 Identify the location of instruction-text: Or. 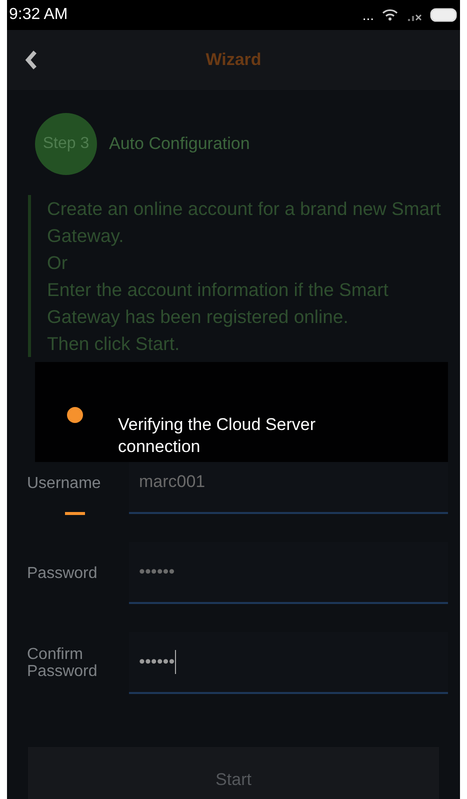
(58, 263).